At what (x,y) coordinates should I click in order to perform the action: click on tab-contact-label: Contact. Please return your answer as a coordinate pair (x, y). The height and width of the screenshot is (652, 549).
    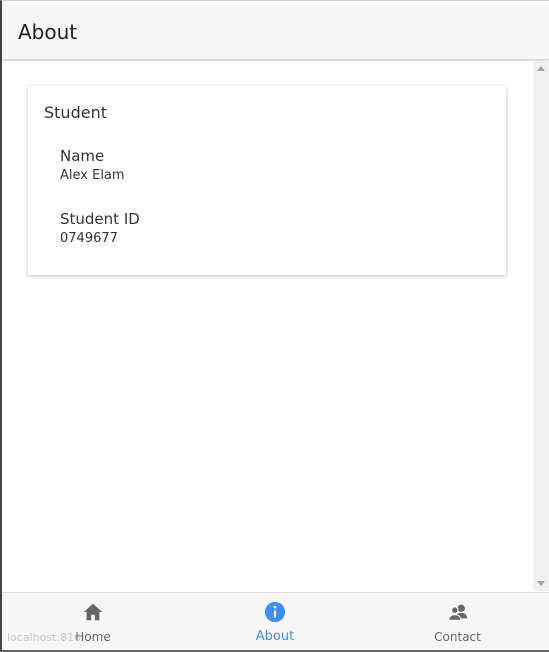
    Looking at the image, I should click on (457, 637).